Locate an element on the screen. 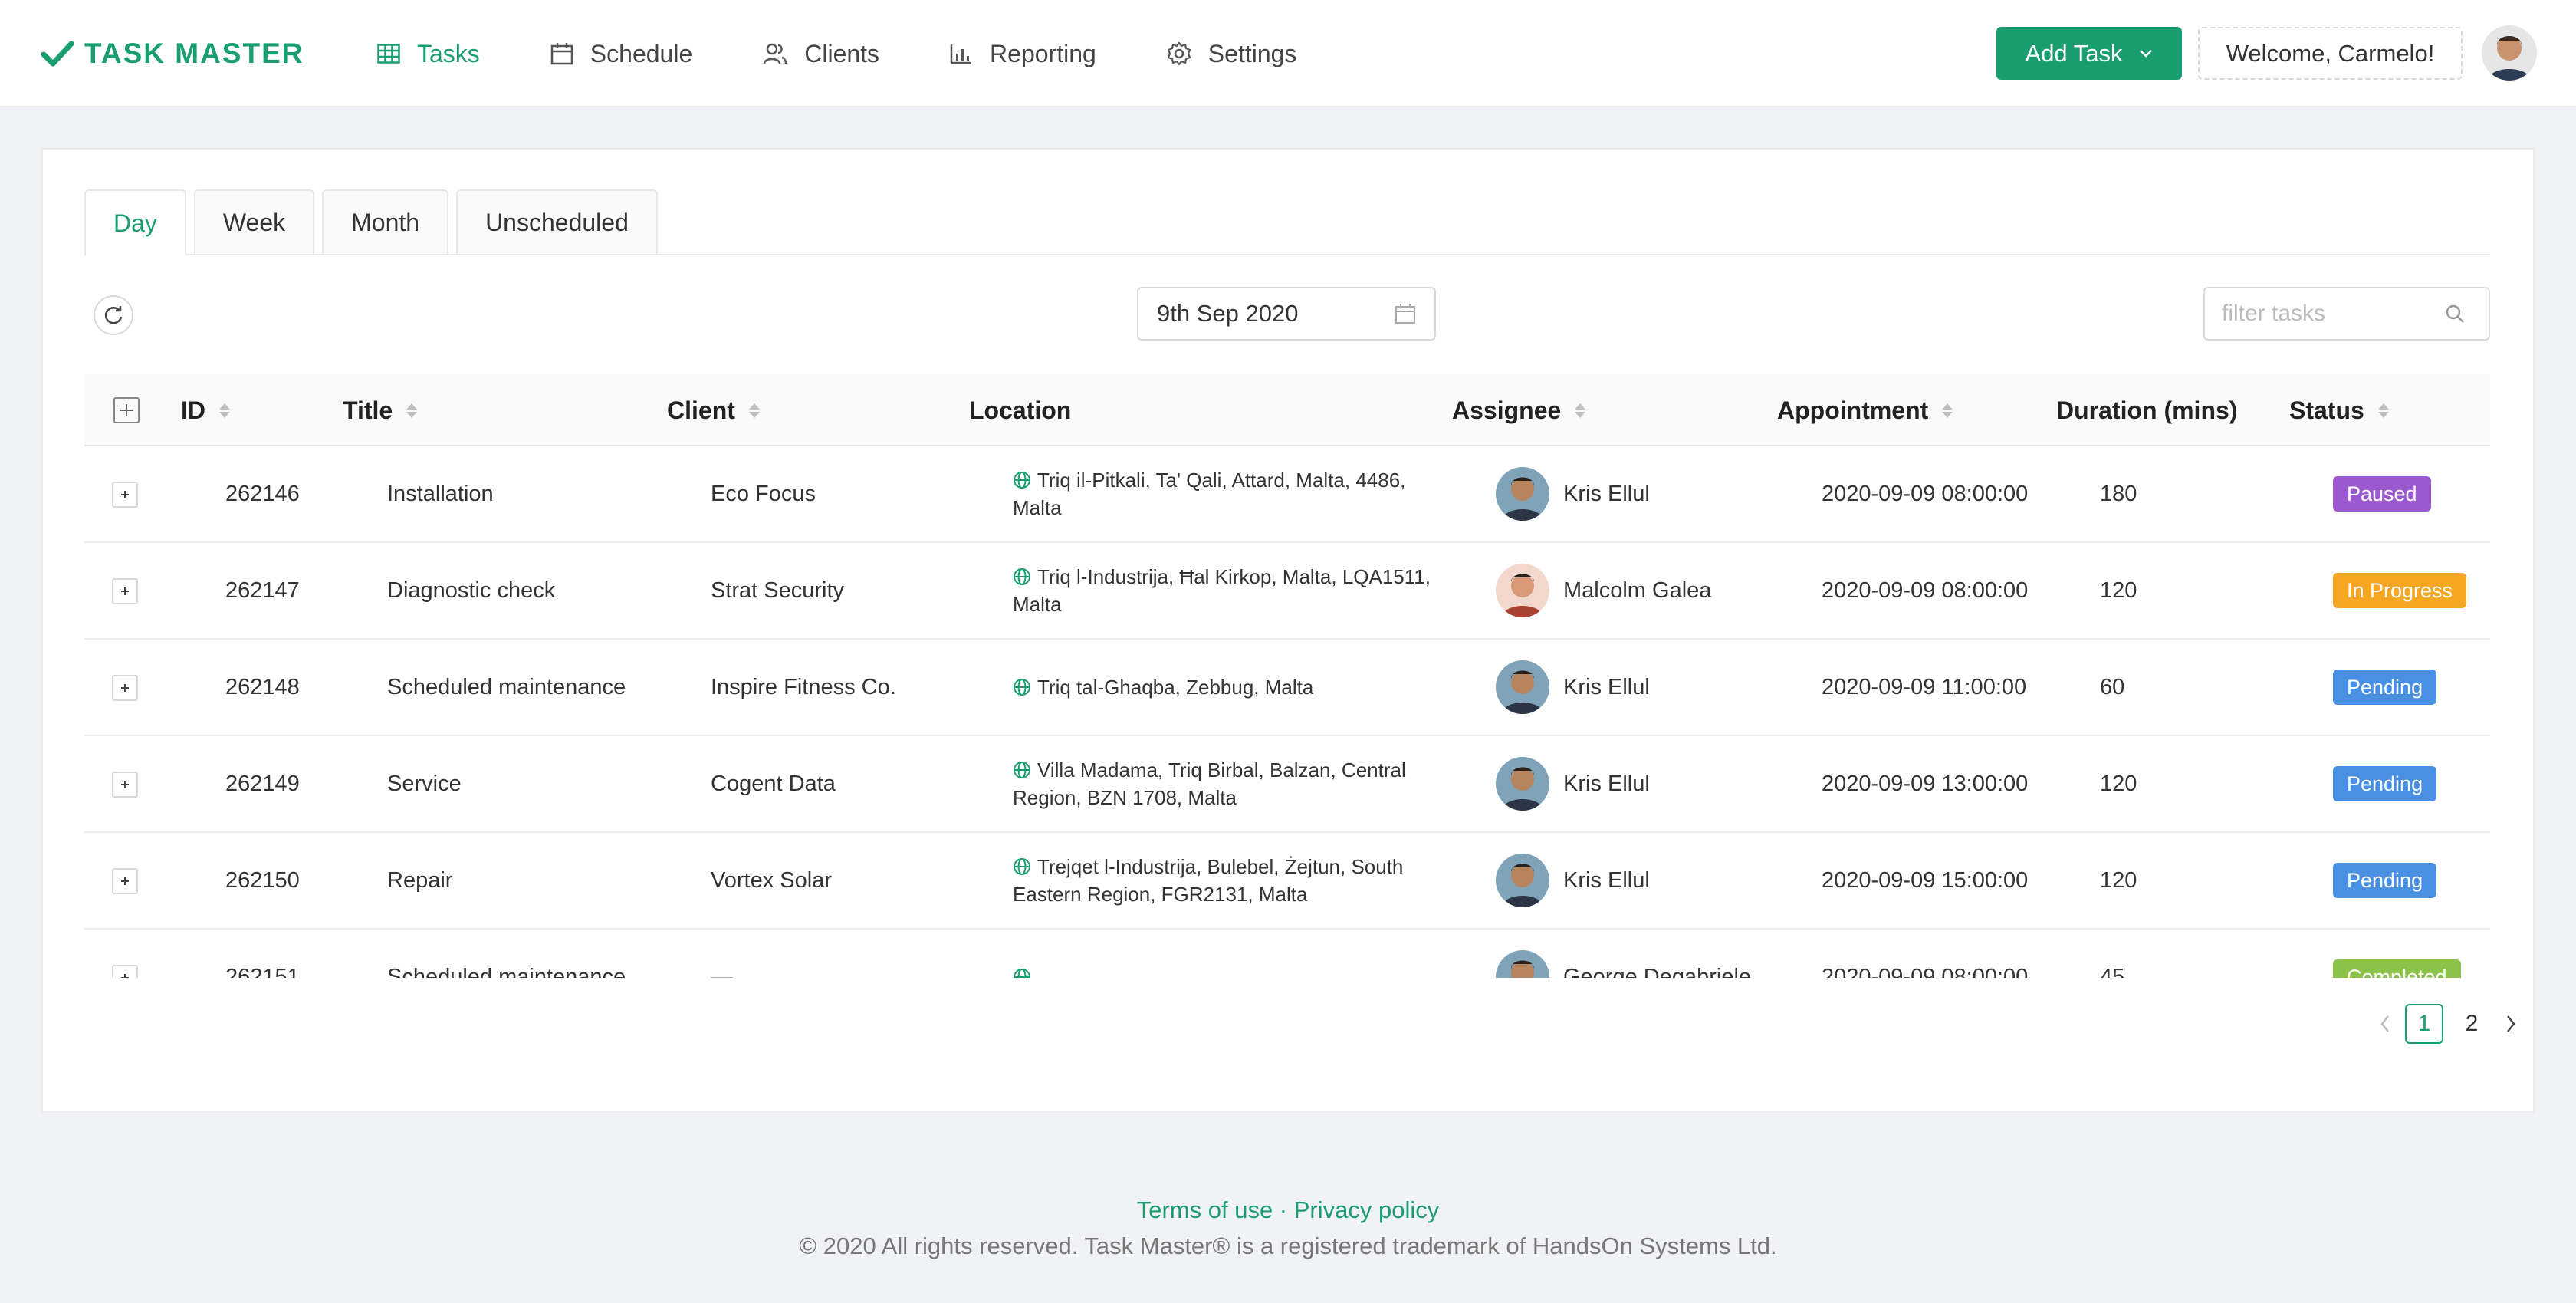 Image resolution: width=2576 pixels, height=1303 pixels. filter-tasks-input is located at coordinates (2333, 314).